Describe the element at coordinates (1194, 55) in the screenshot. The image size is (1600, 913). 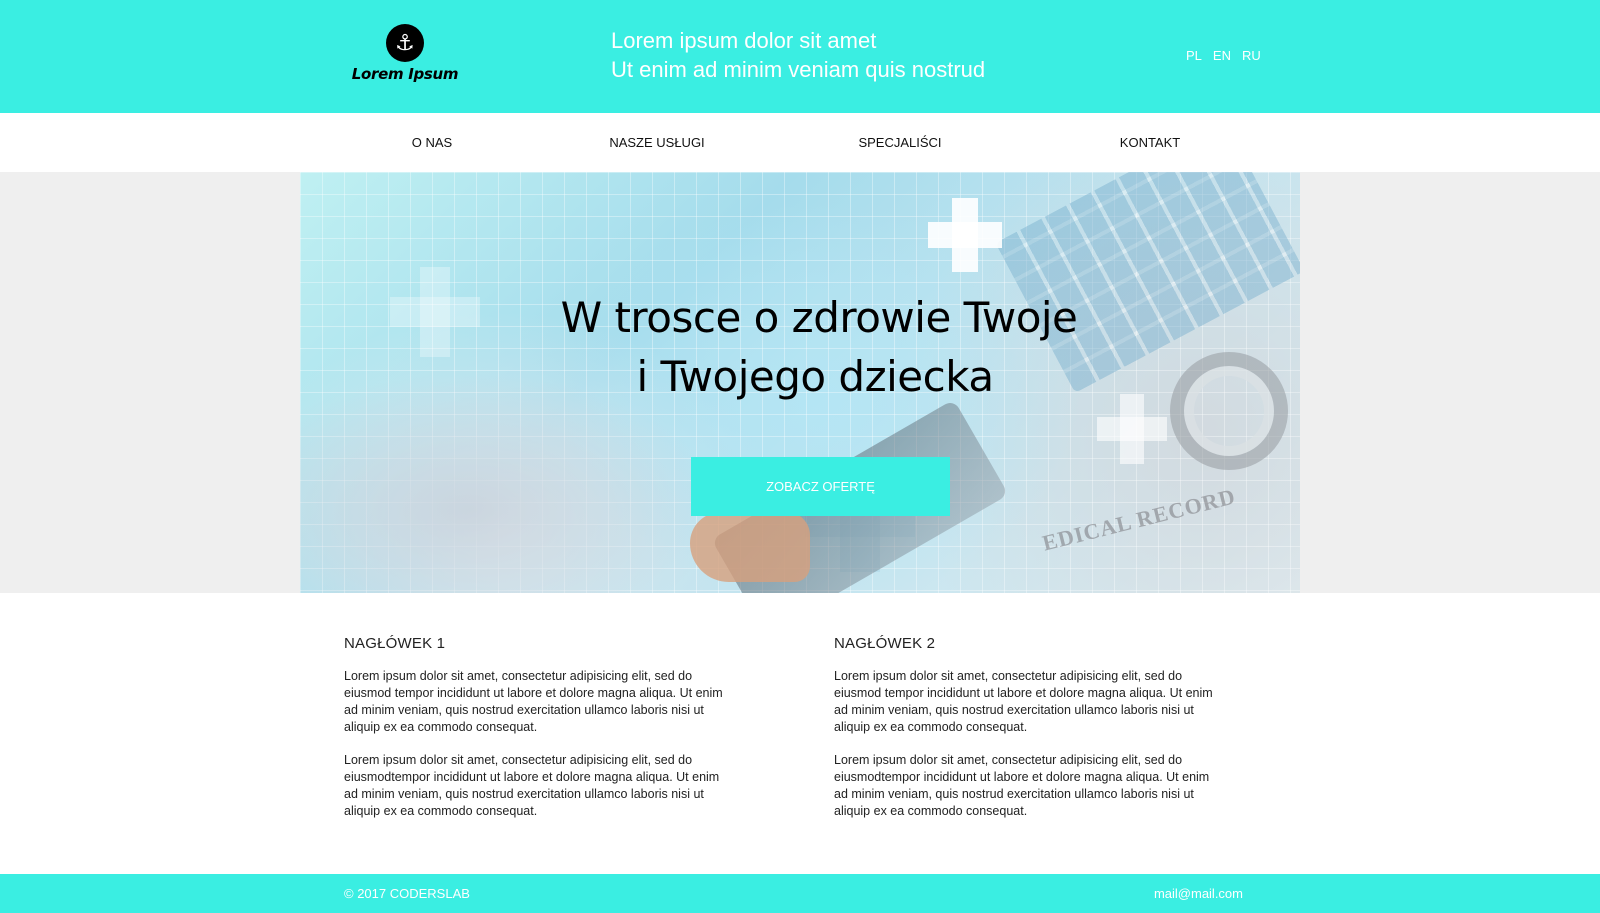
I see `lang-pl-link: PL` at that location.